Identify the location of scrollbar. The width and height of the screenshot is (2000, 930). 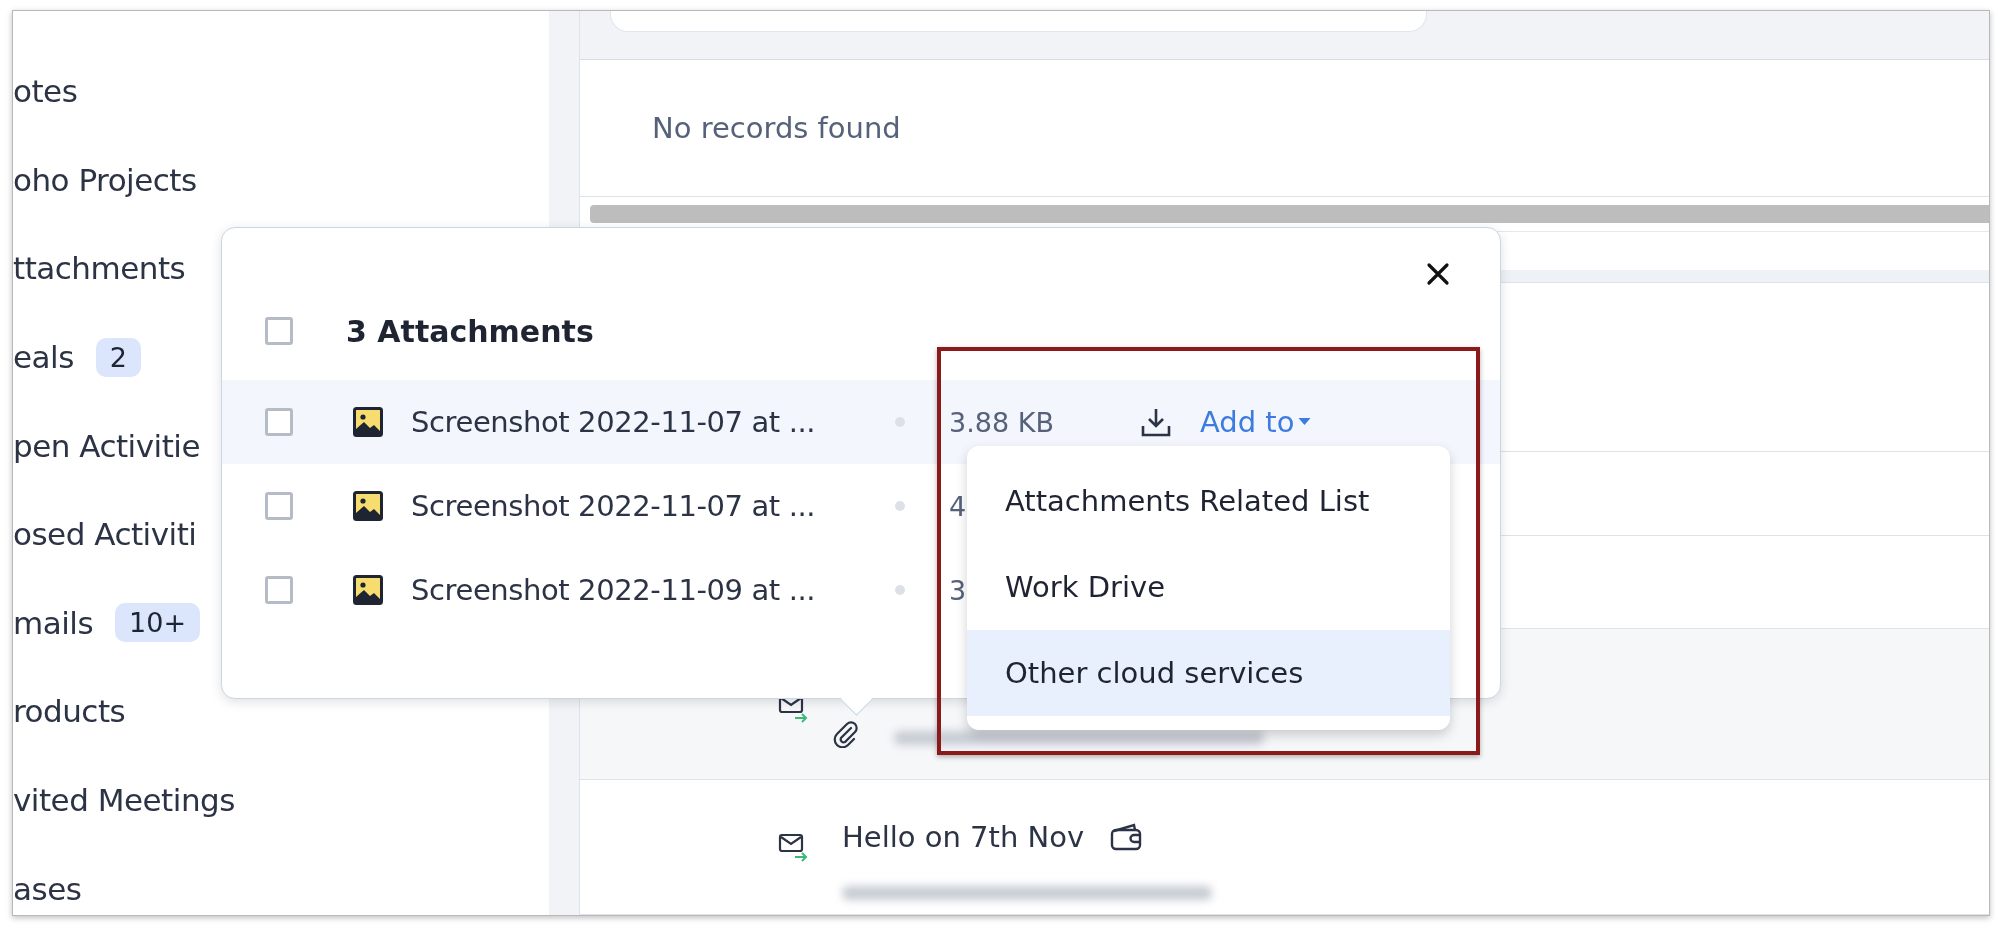
(1289, 213).